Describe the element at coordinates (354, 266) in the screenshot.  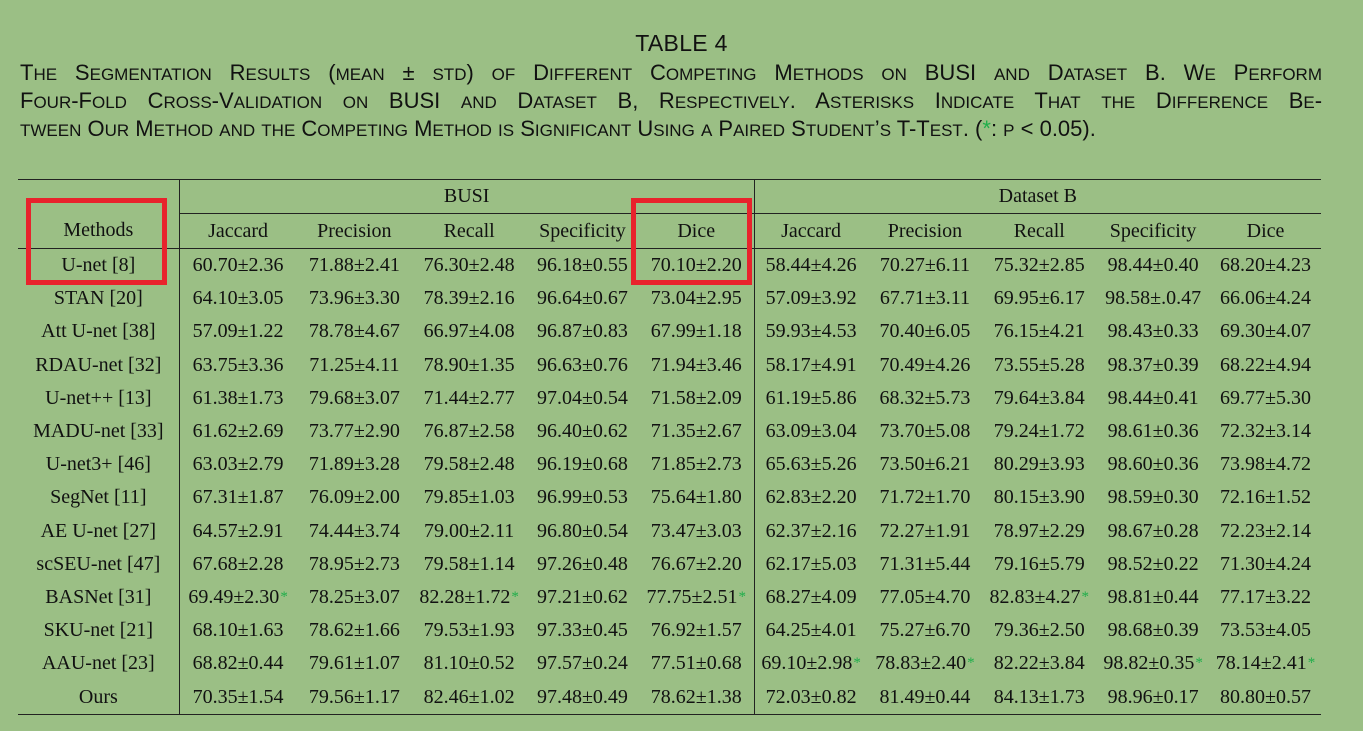
I see `metric-cell: 71.88±2.41` at that location.